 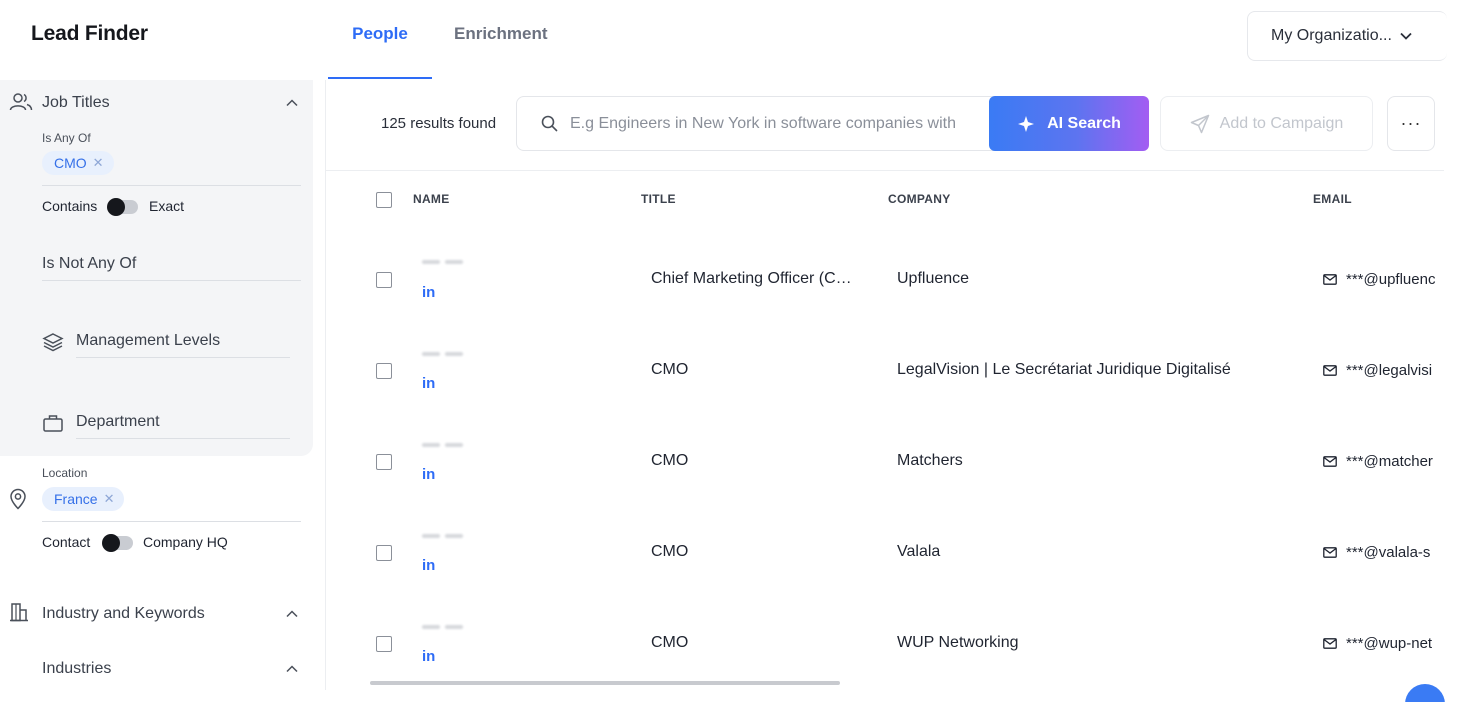 I want to click on app-title: Lead Finder, so click(x=89, y=33).